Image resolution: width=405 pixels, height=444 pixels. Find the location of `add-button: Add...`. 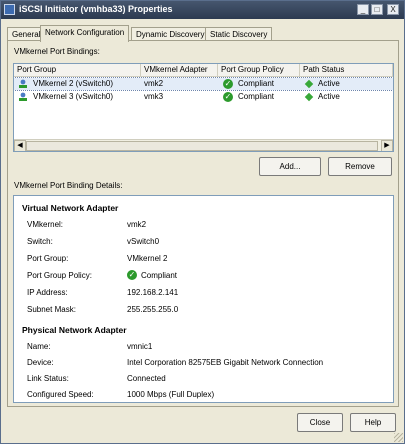

add-button: Add... is located at coordinates (290, 166).